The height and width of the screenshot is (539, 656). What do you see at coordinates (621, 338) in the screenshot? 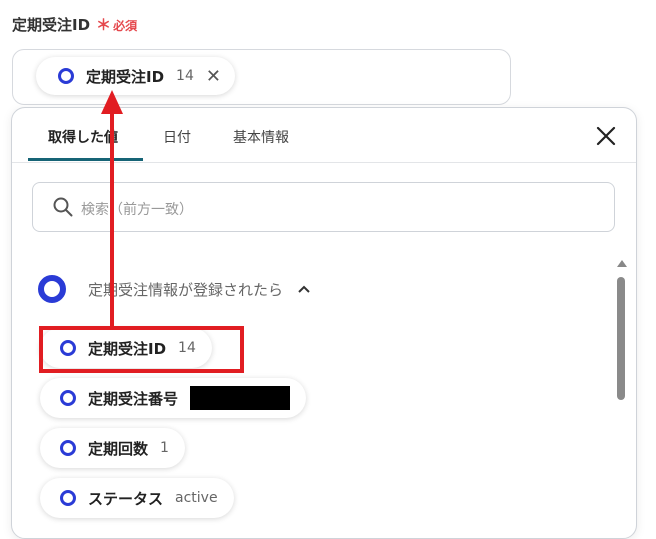
I see `scrollbar-thumb` at bounding box center [621, 338].